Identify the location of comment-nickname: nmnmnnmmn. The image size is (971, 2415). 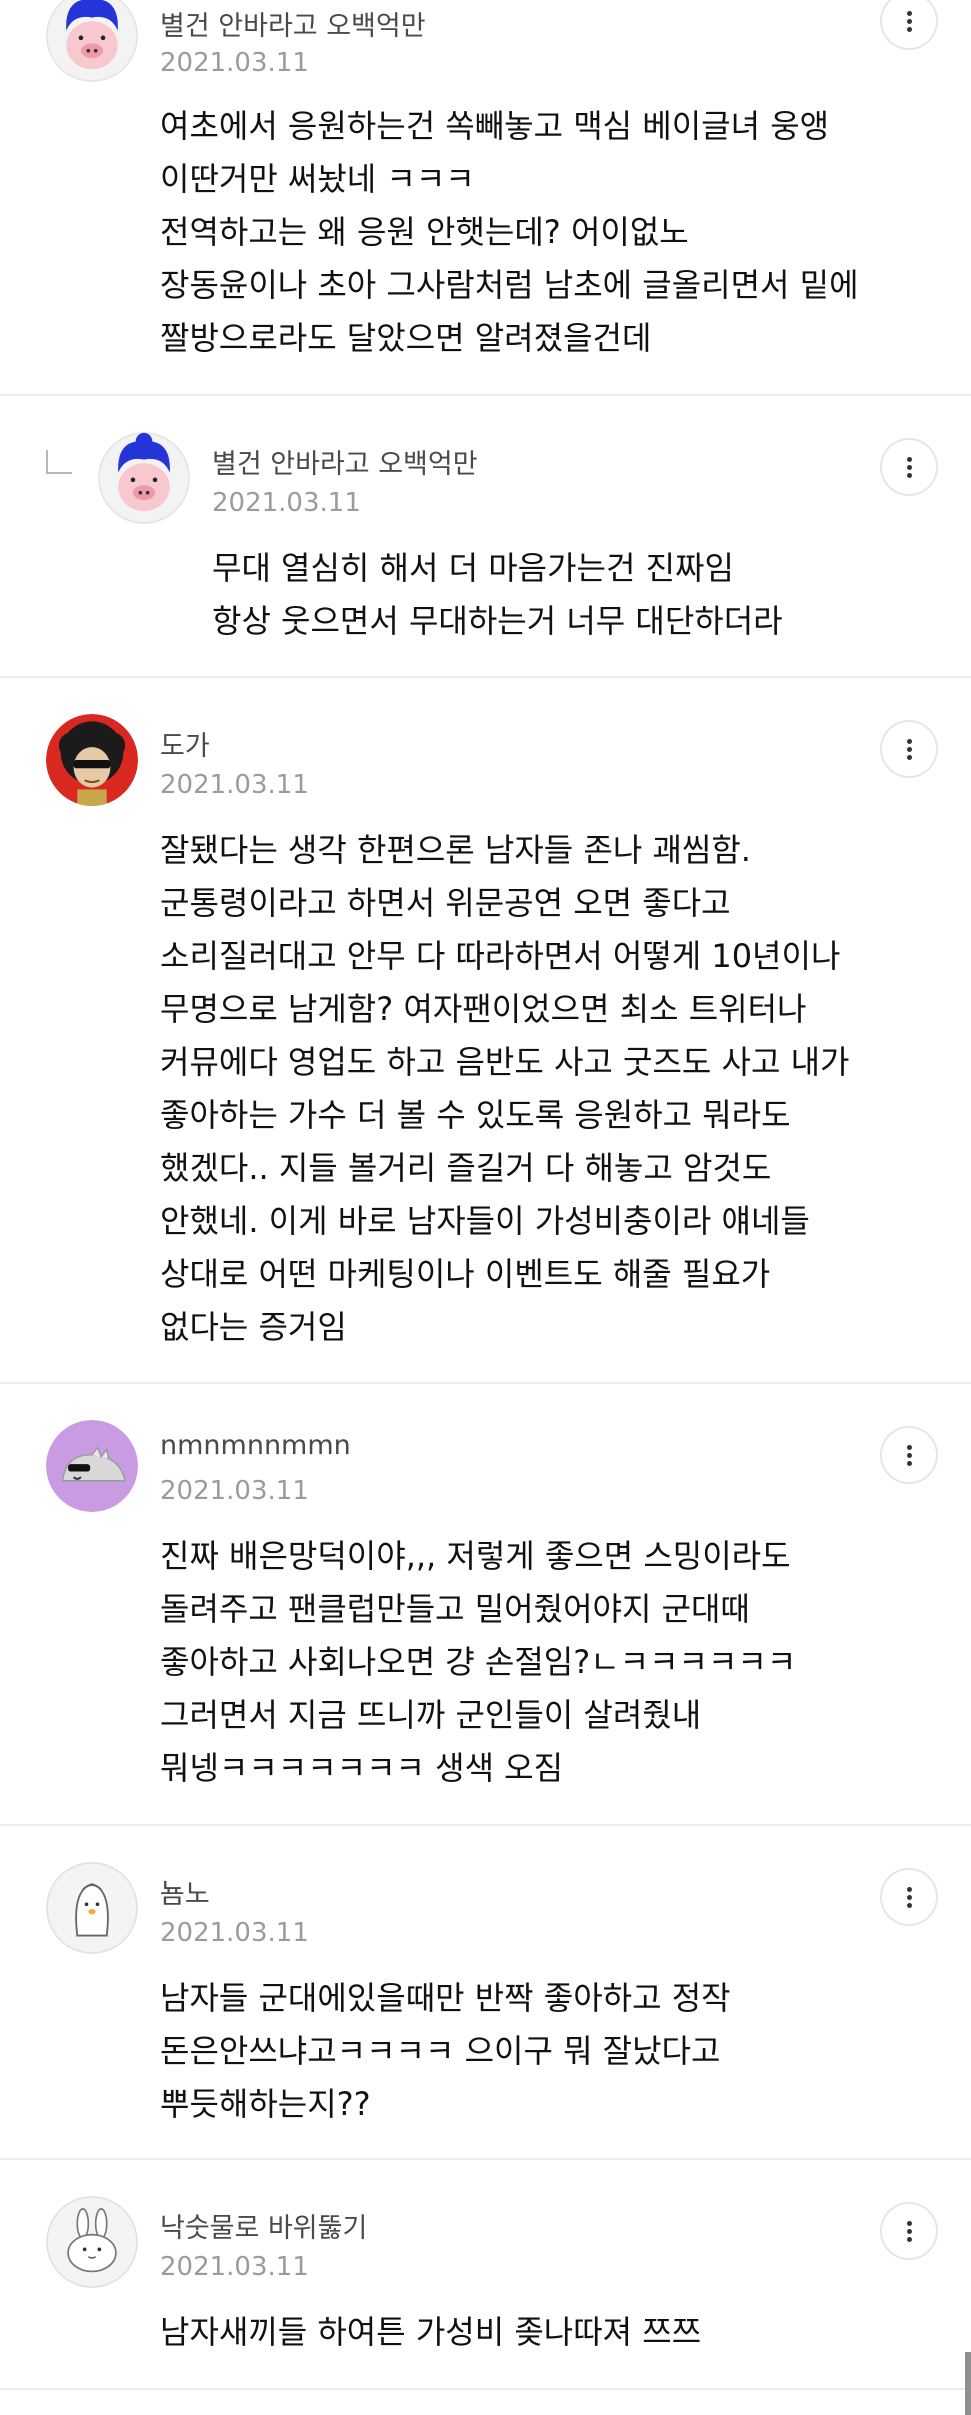
(255, 1445).